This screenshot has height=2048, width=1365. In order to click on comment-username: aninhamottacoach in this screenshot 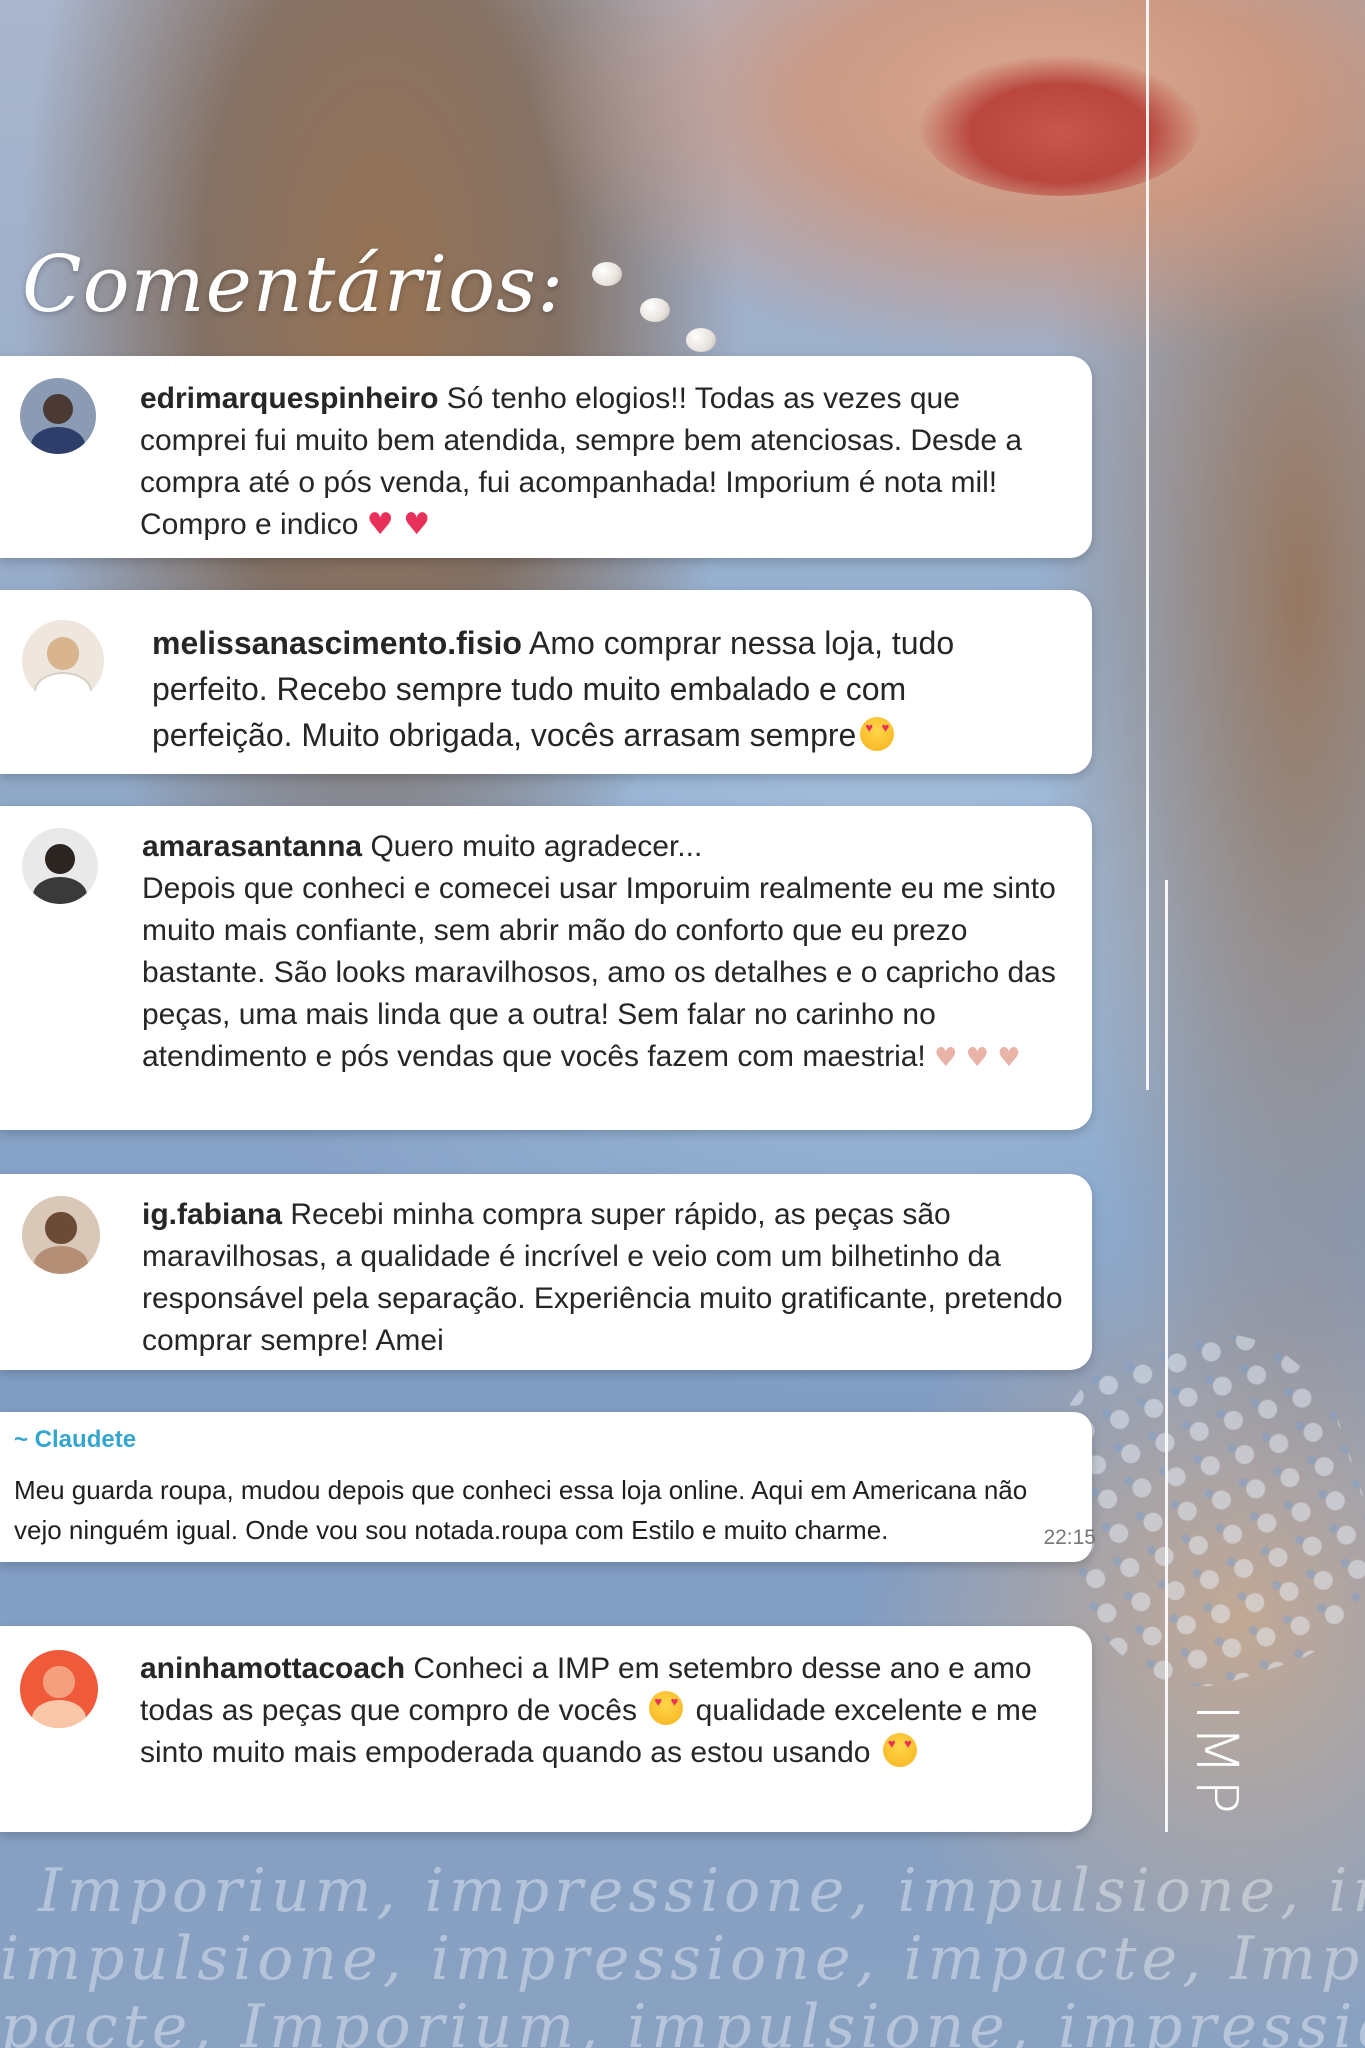, I will do `click(272, 1668)`.